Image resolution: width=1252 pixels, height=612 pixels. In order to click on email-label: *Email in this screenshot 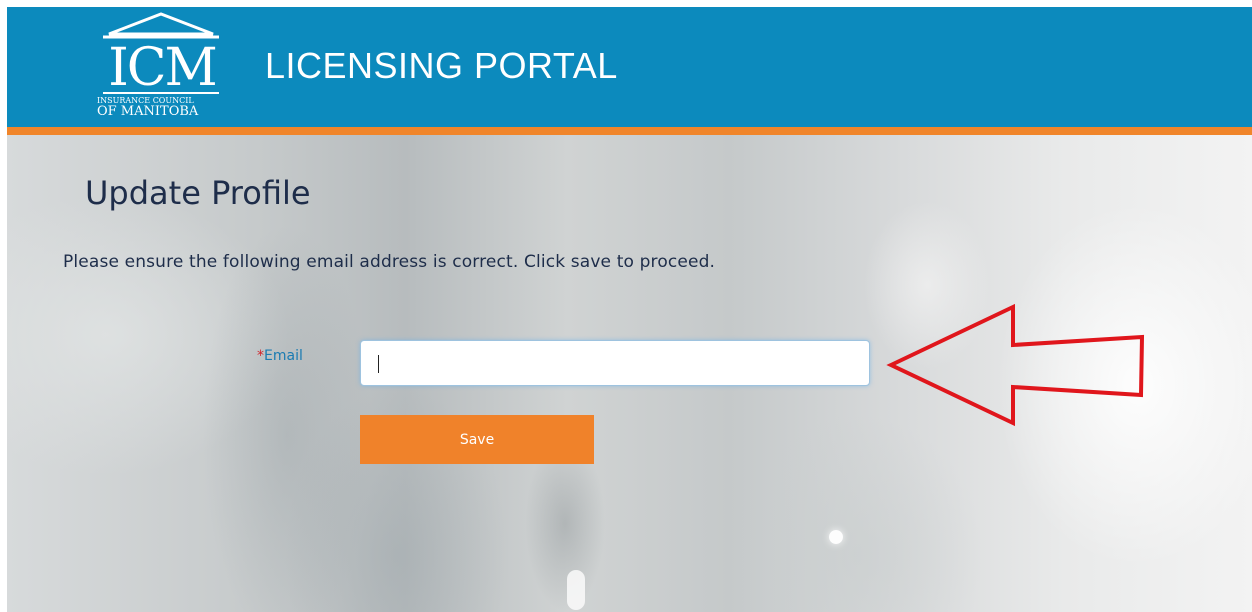, I will do `click(280, 356)`.